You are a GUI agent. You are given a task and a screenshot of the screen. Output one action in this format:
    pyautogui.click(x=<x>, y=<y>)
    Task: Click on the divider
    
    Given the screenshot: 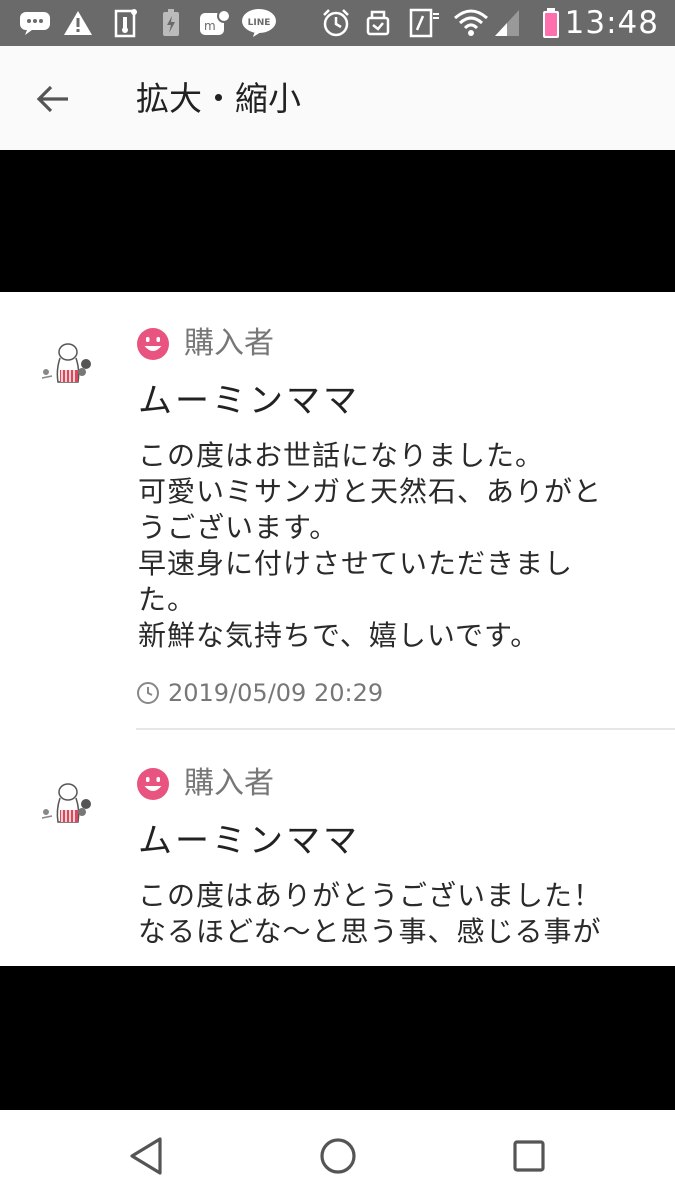 What is the action you would take?
    pyautogui.click(x=405, y=729)
    